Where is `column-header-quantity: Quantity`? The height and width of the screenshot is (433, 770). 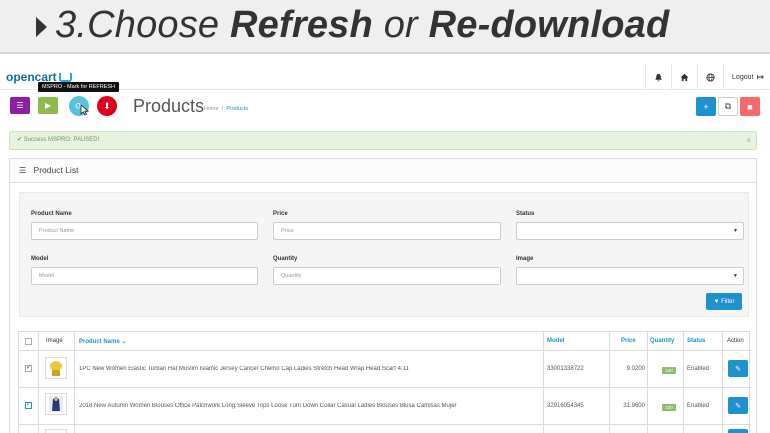 column-header-quantity: Quantity is located at coordinates (662, 341).